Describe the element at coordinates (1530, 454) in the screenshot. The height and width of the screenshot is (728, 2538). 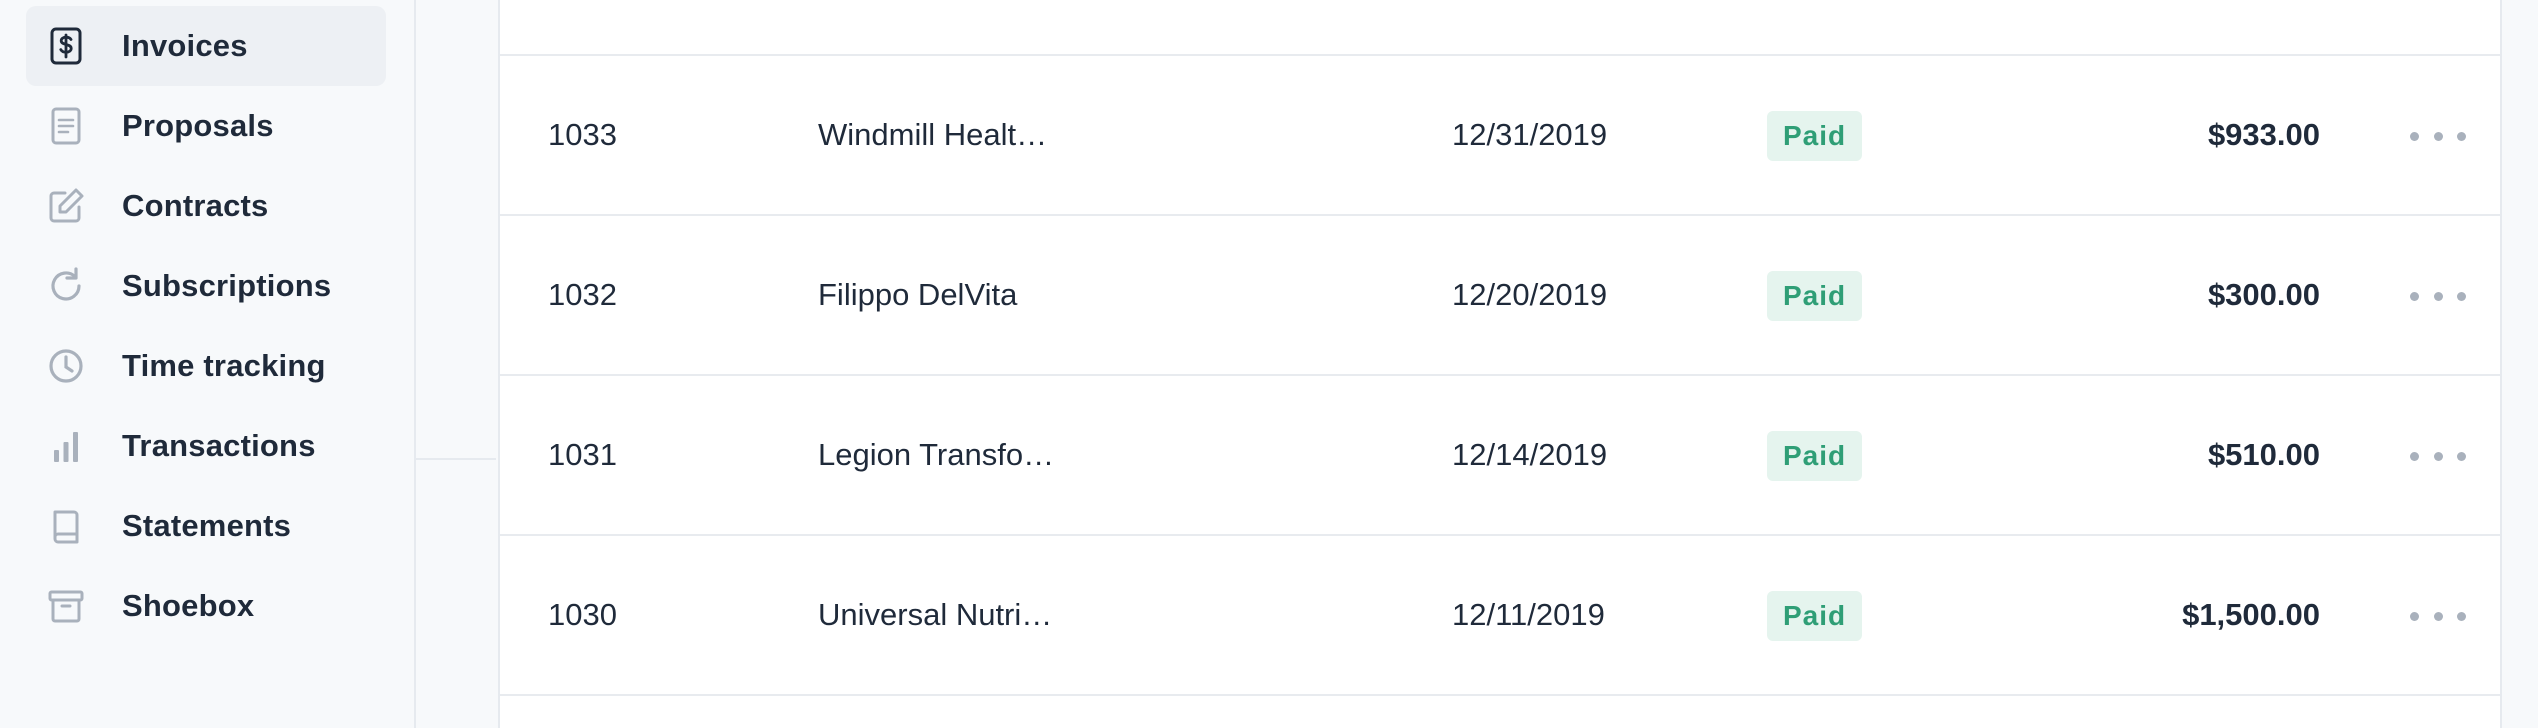
I see `invoice-date: 12/14/2019` at that location.